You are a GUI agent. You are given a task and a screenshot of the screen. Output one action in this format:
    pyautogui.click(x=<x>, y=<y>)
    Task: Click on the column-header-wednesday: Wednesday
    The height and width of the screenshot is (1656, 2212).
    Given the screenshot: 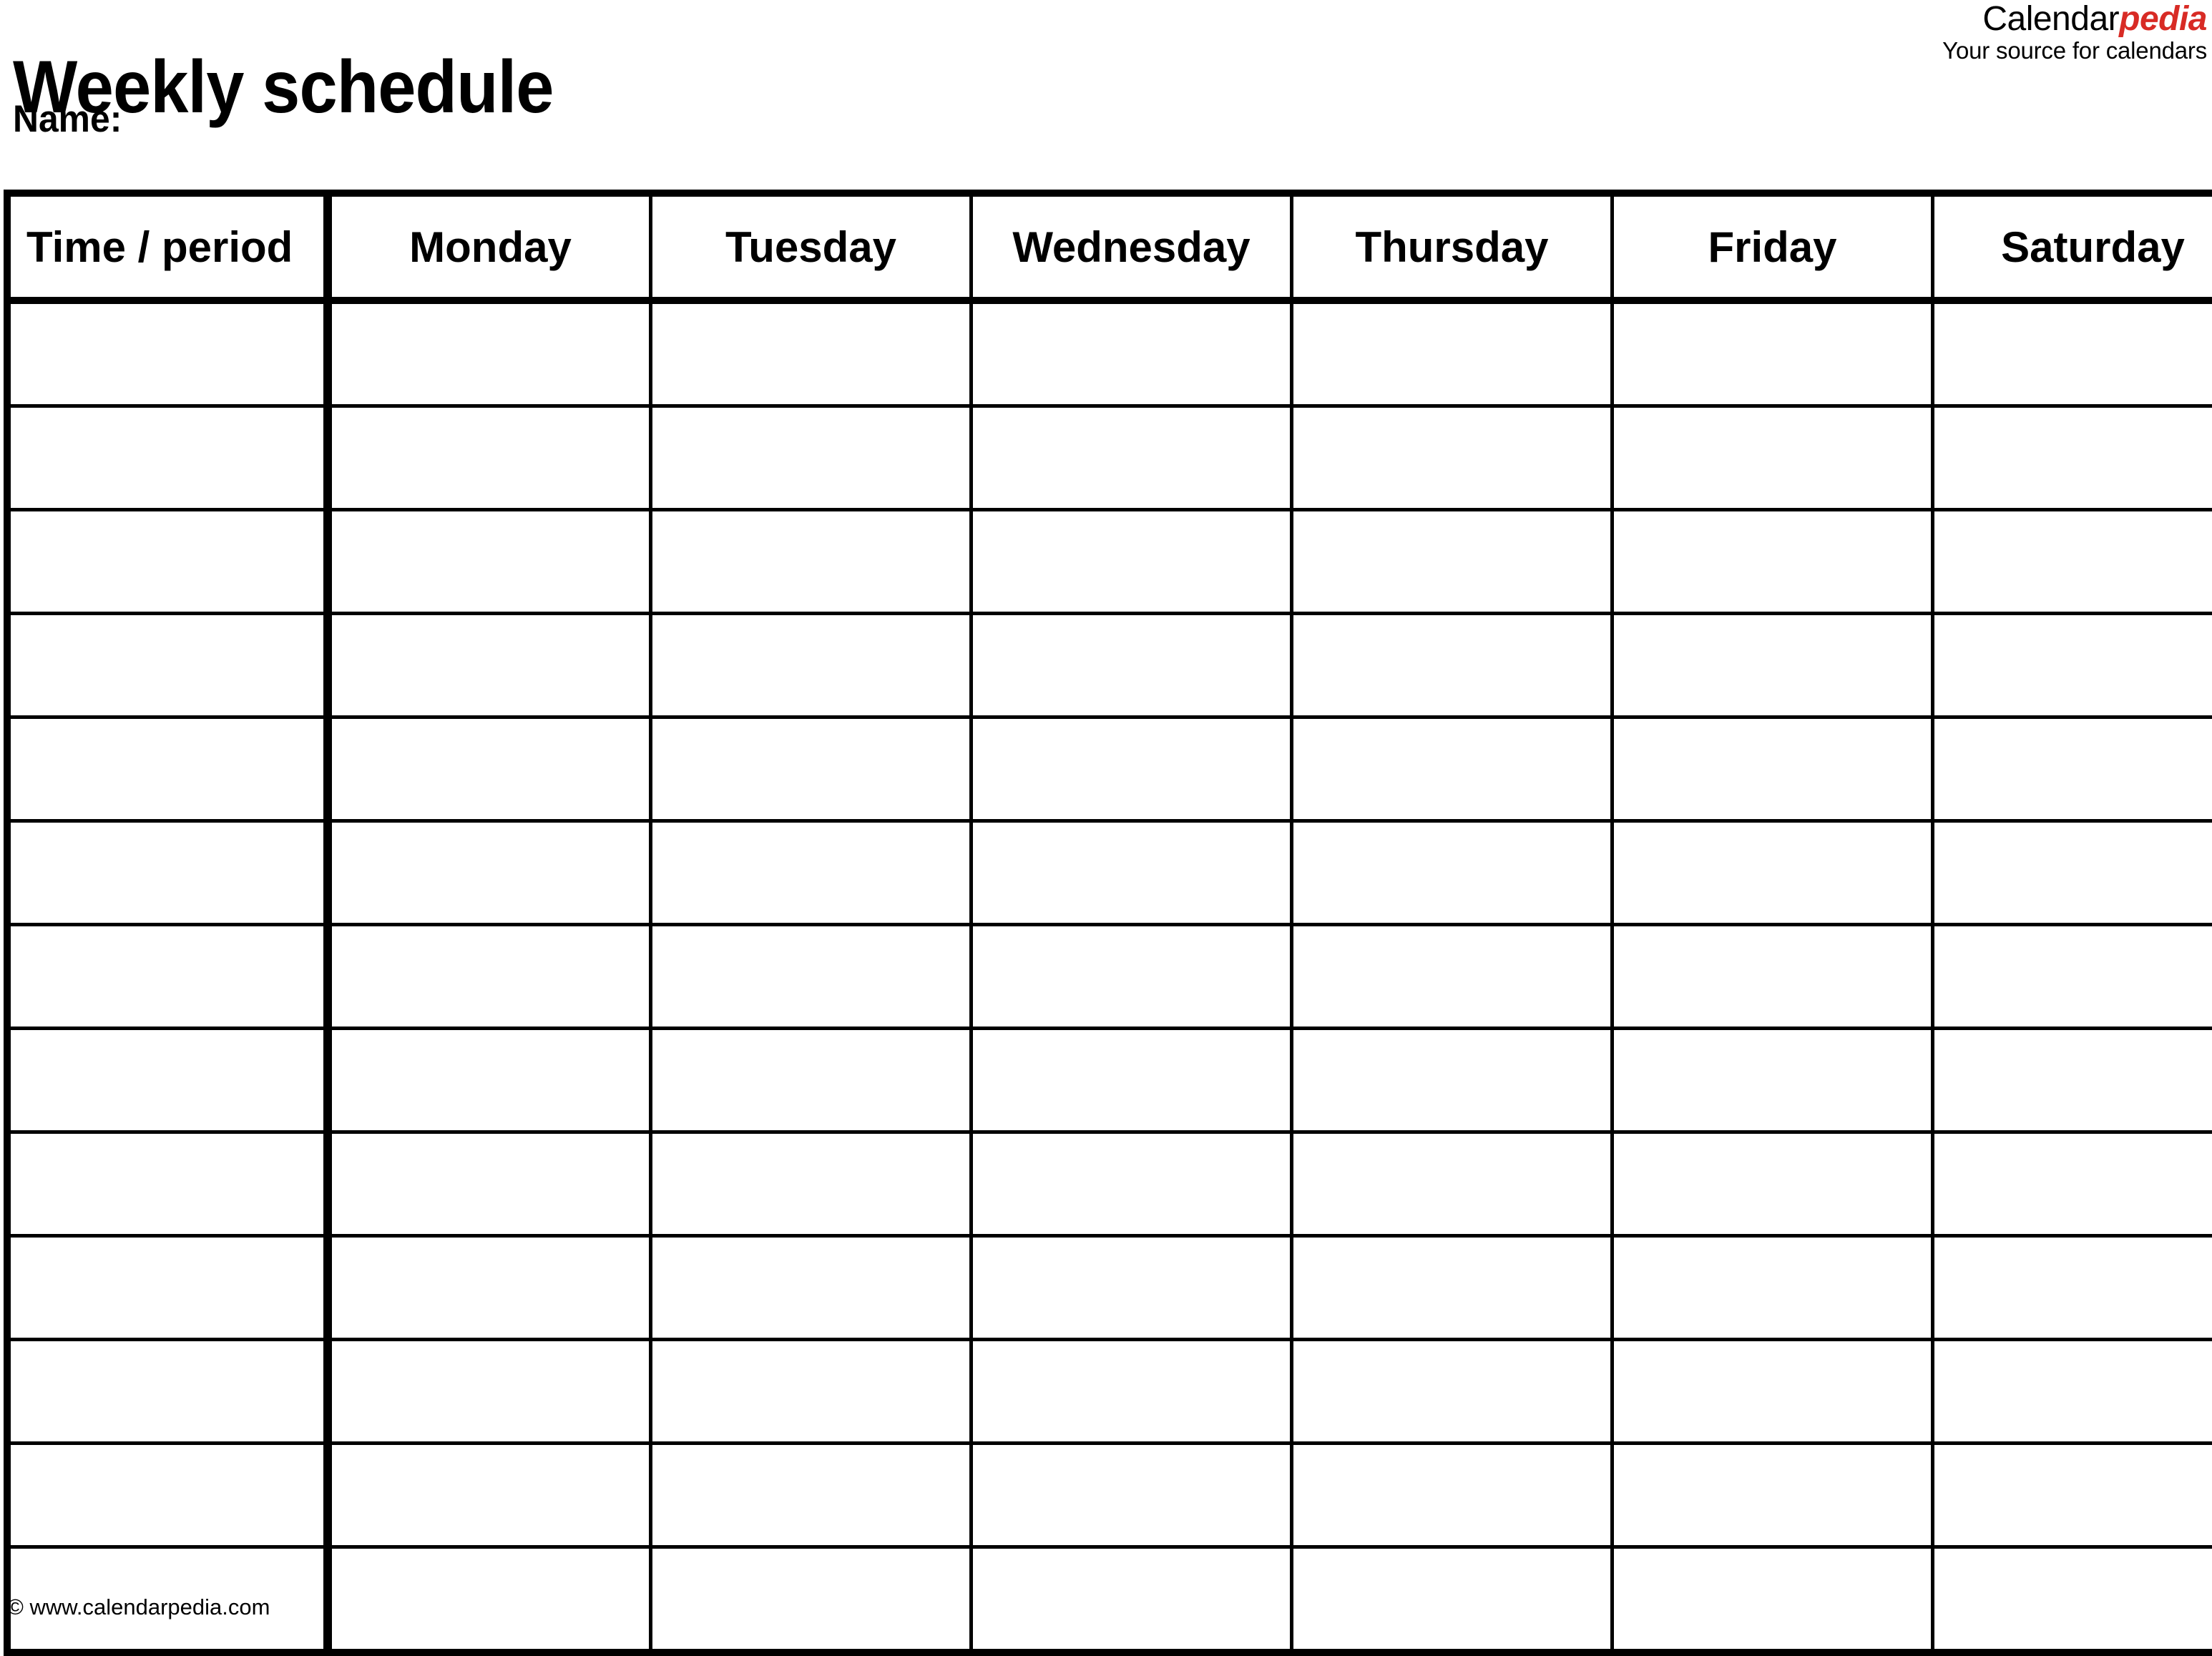 What is the action you would take?
    pyautogui.click(x=1132, y=246)
    